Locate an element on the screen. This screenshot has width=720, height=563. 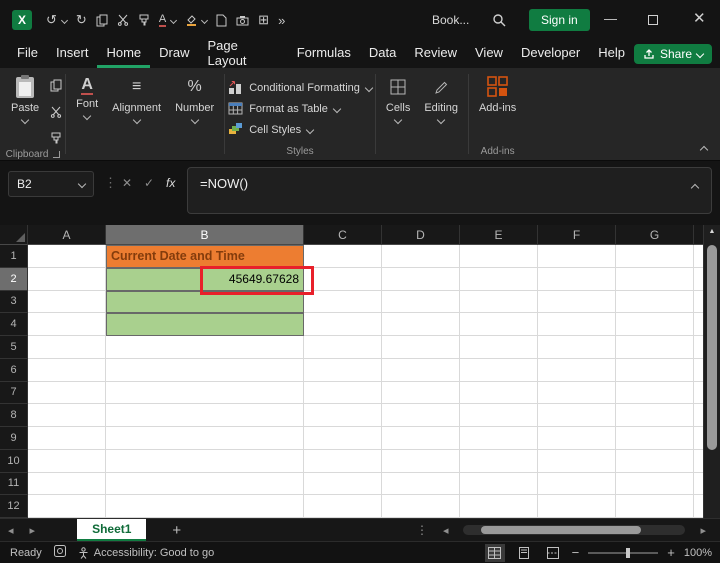
cell-G4 is located at coordinates (655, 324).